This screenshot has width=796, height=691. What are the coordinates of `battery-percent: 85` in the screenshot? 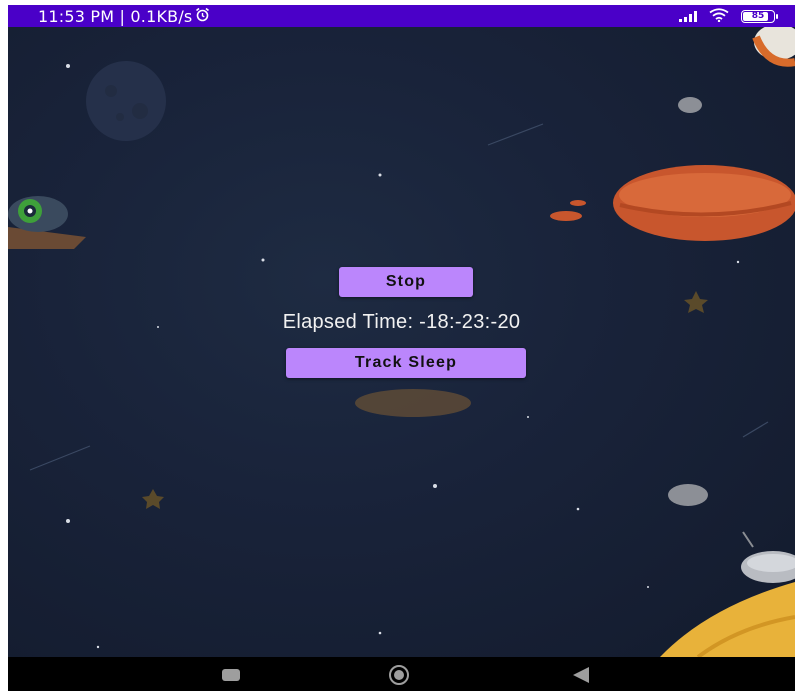 It's located at (758, 15).